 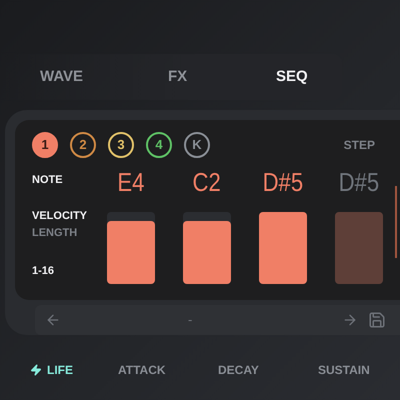 What do you see at coordinates (178, 77) in the screenshot?
I see `tab: FX` at bounding box center [178, 77].